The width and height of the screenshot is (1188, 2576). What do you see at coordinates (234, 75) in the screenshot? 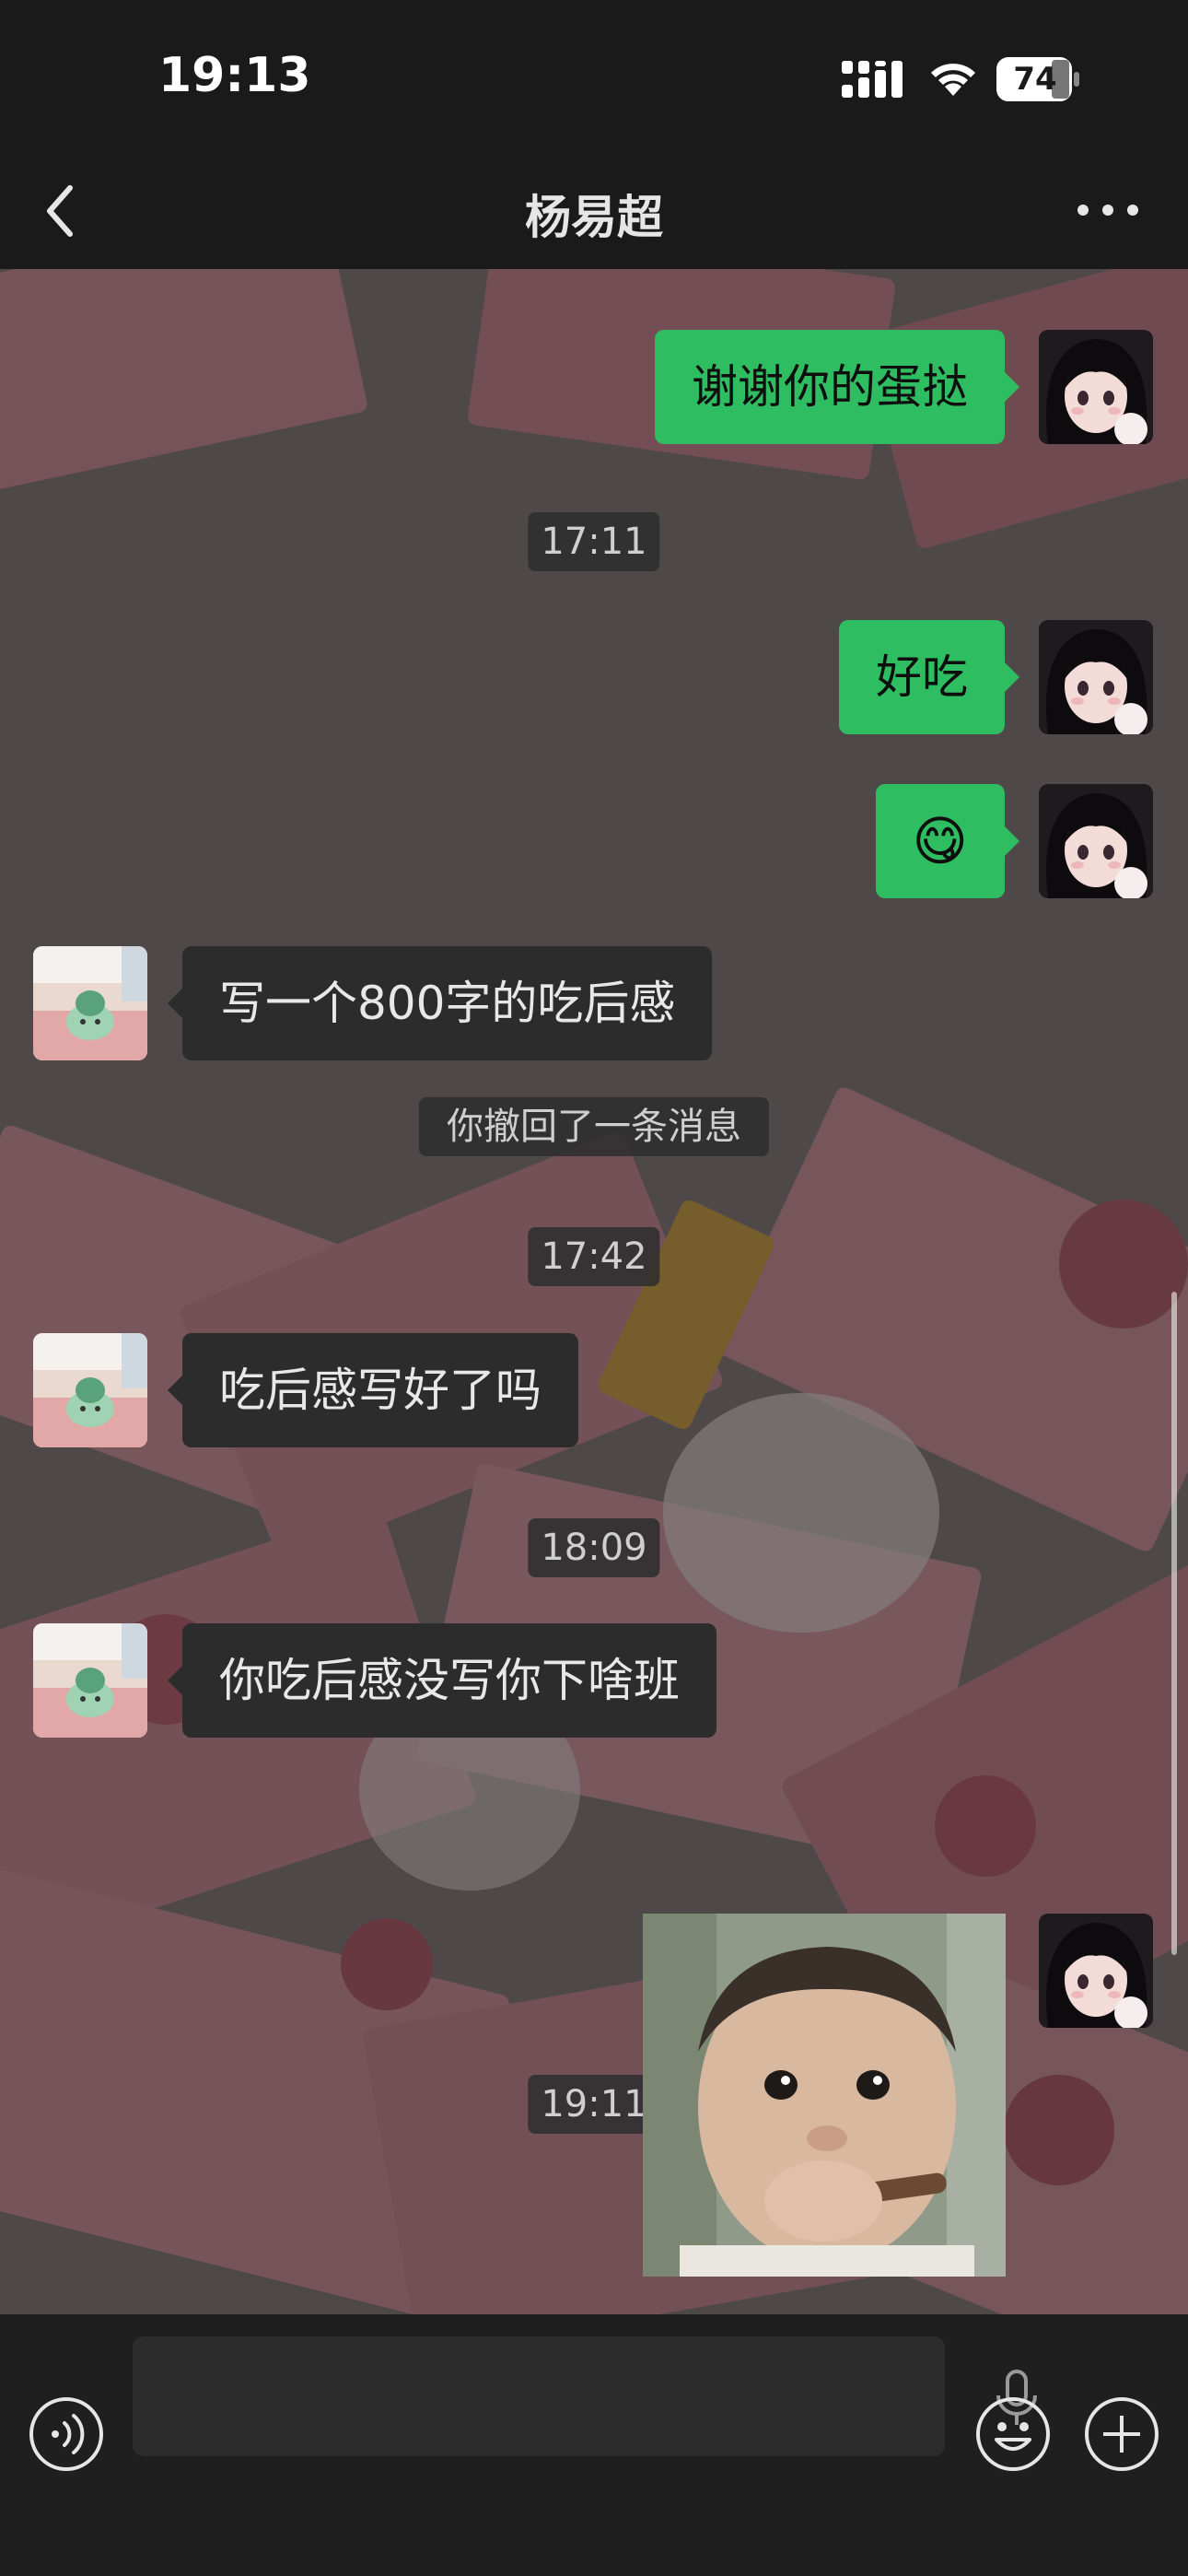
I see `status-time: 19:13` at bounding box center [234, 75].